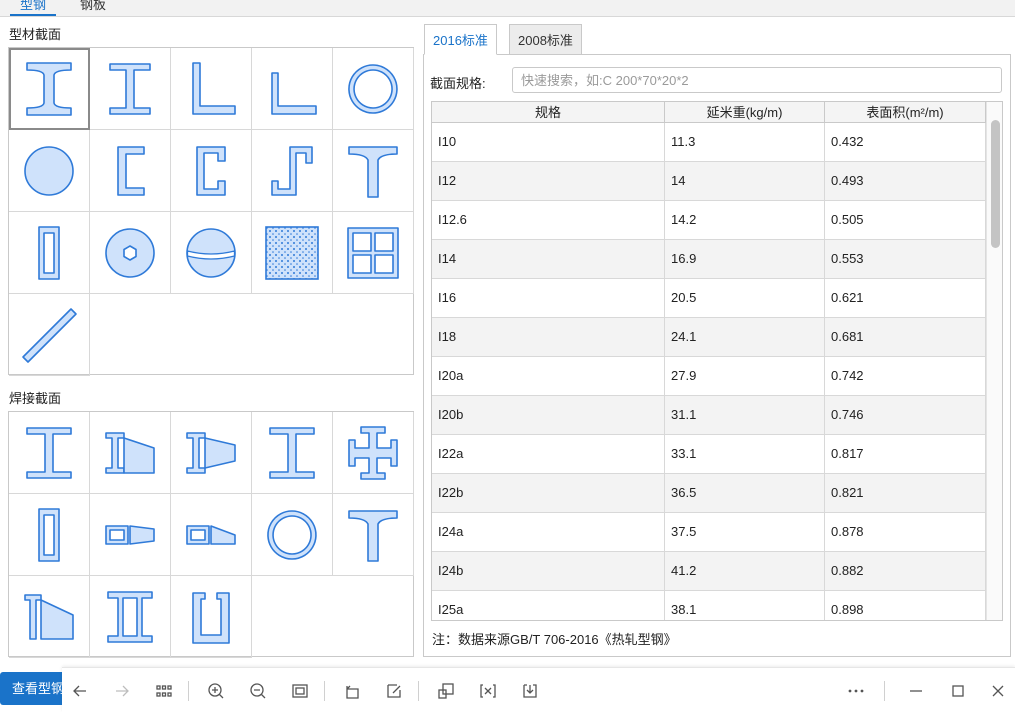 The width and height of the screenshot is (1015, 712). What do you see at coordinates (709, 220) in the screenshot?
I see `table-row: I12.6 14.2 0.505` at bounding box center [709, 220].